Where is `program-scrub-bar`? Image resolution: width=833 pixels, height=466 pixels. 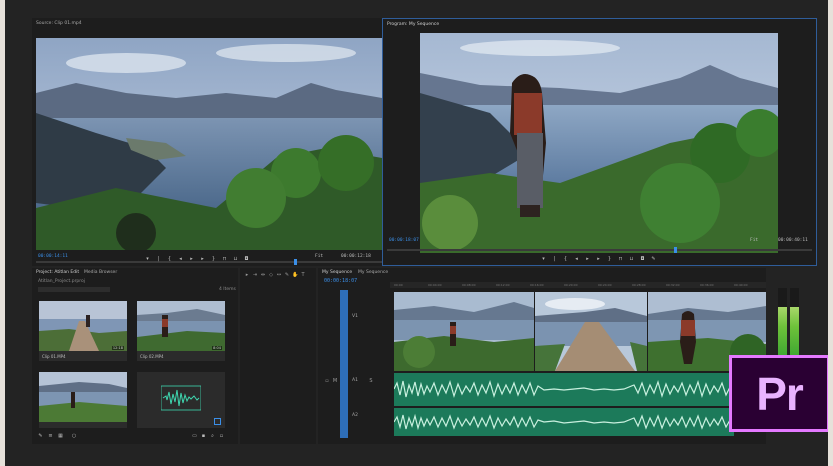
program-scrub-bar is located at coordinates (599, 250).